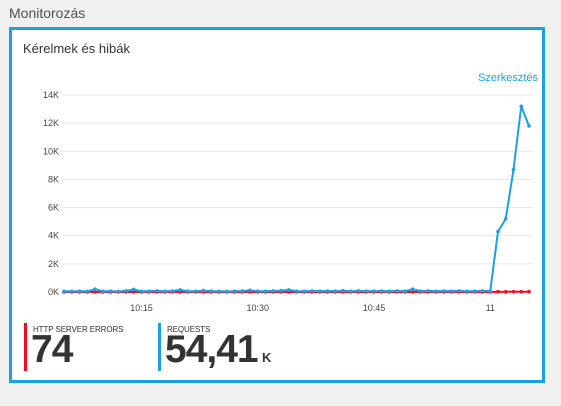 The image size is (561, 406). I want to click on section-title: Monitorozás, so click(47, 13).